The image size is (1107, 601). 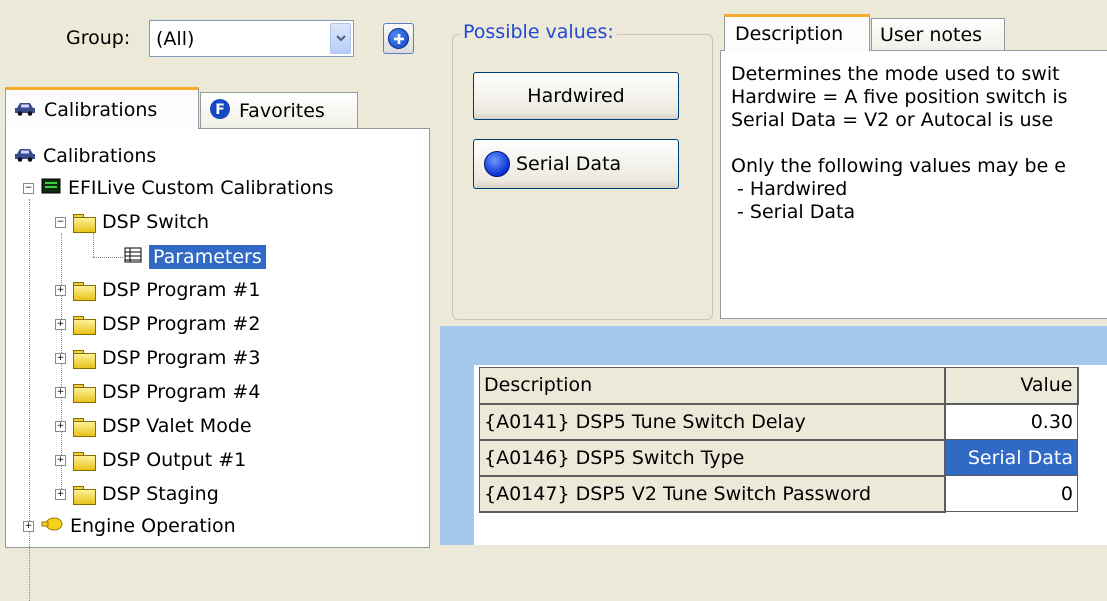 I want to click on table-row: {A0146} DSP5 Switch Type Serial Data, so click(x=778, y=458).